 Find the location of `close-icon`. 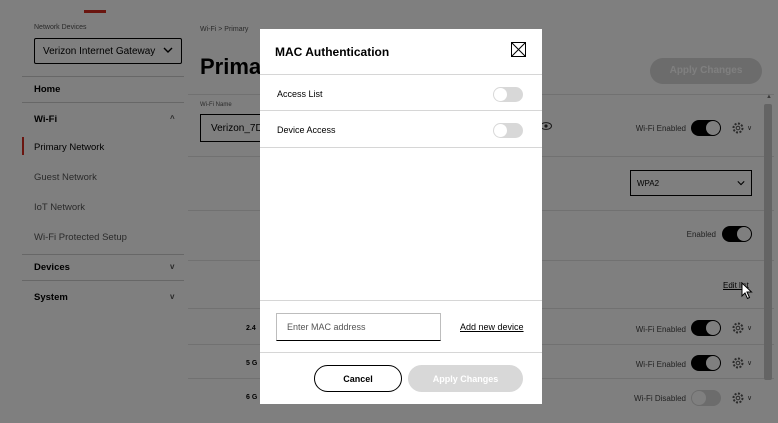

close-icon is located at coordinates (518, 49).